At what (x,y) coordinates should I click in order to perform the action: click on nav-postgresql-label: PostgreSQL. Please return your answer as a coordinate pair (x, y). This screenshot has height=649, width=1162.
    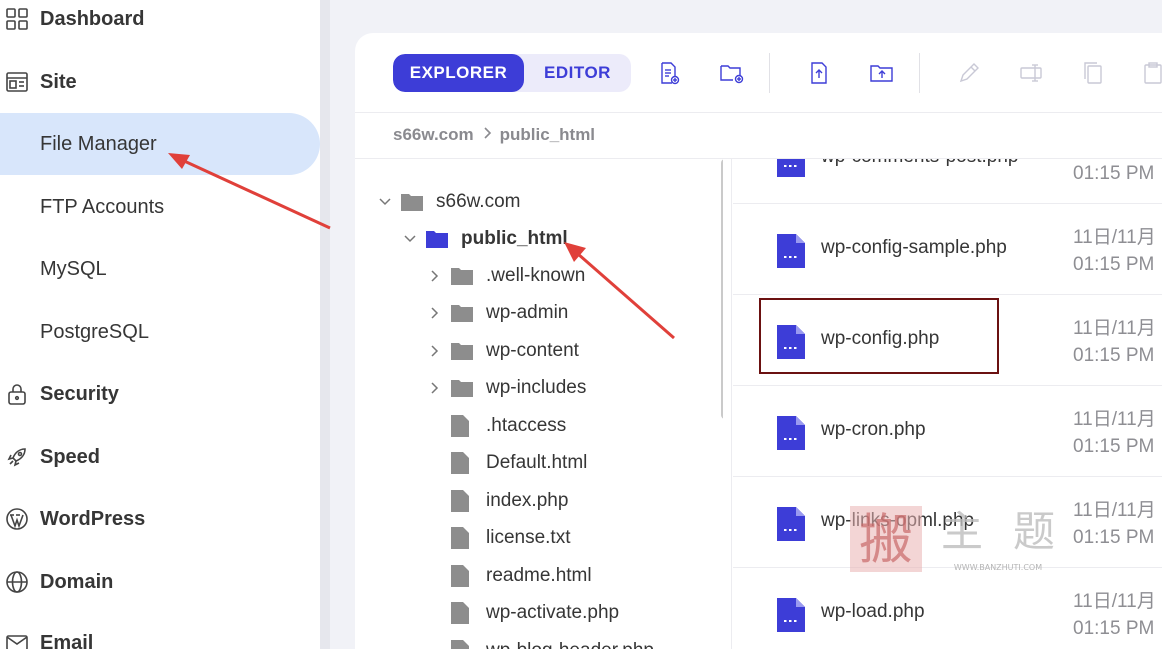
    Looking at the image, I should click on (94, 331).